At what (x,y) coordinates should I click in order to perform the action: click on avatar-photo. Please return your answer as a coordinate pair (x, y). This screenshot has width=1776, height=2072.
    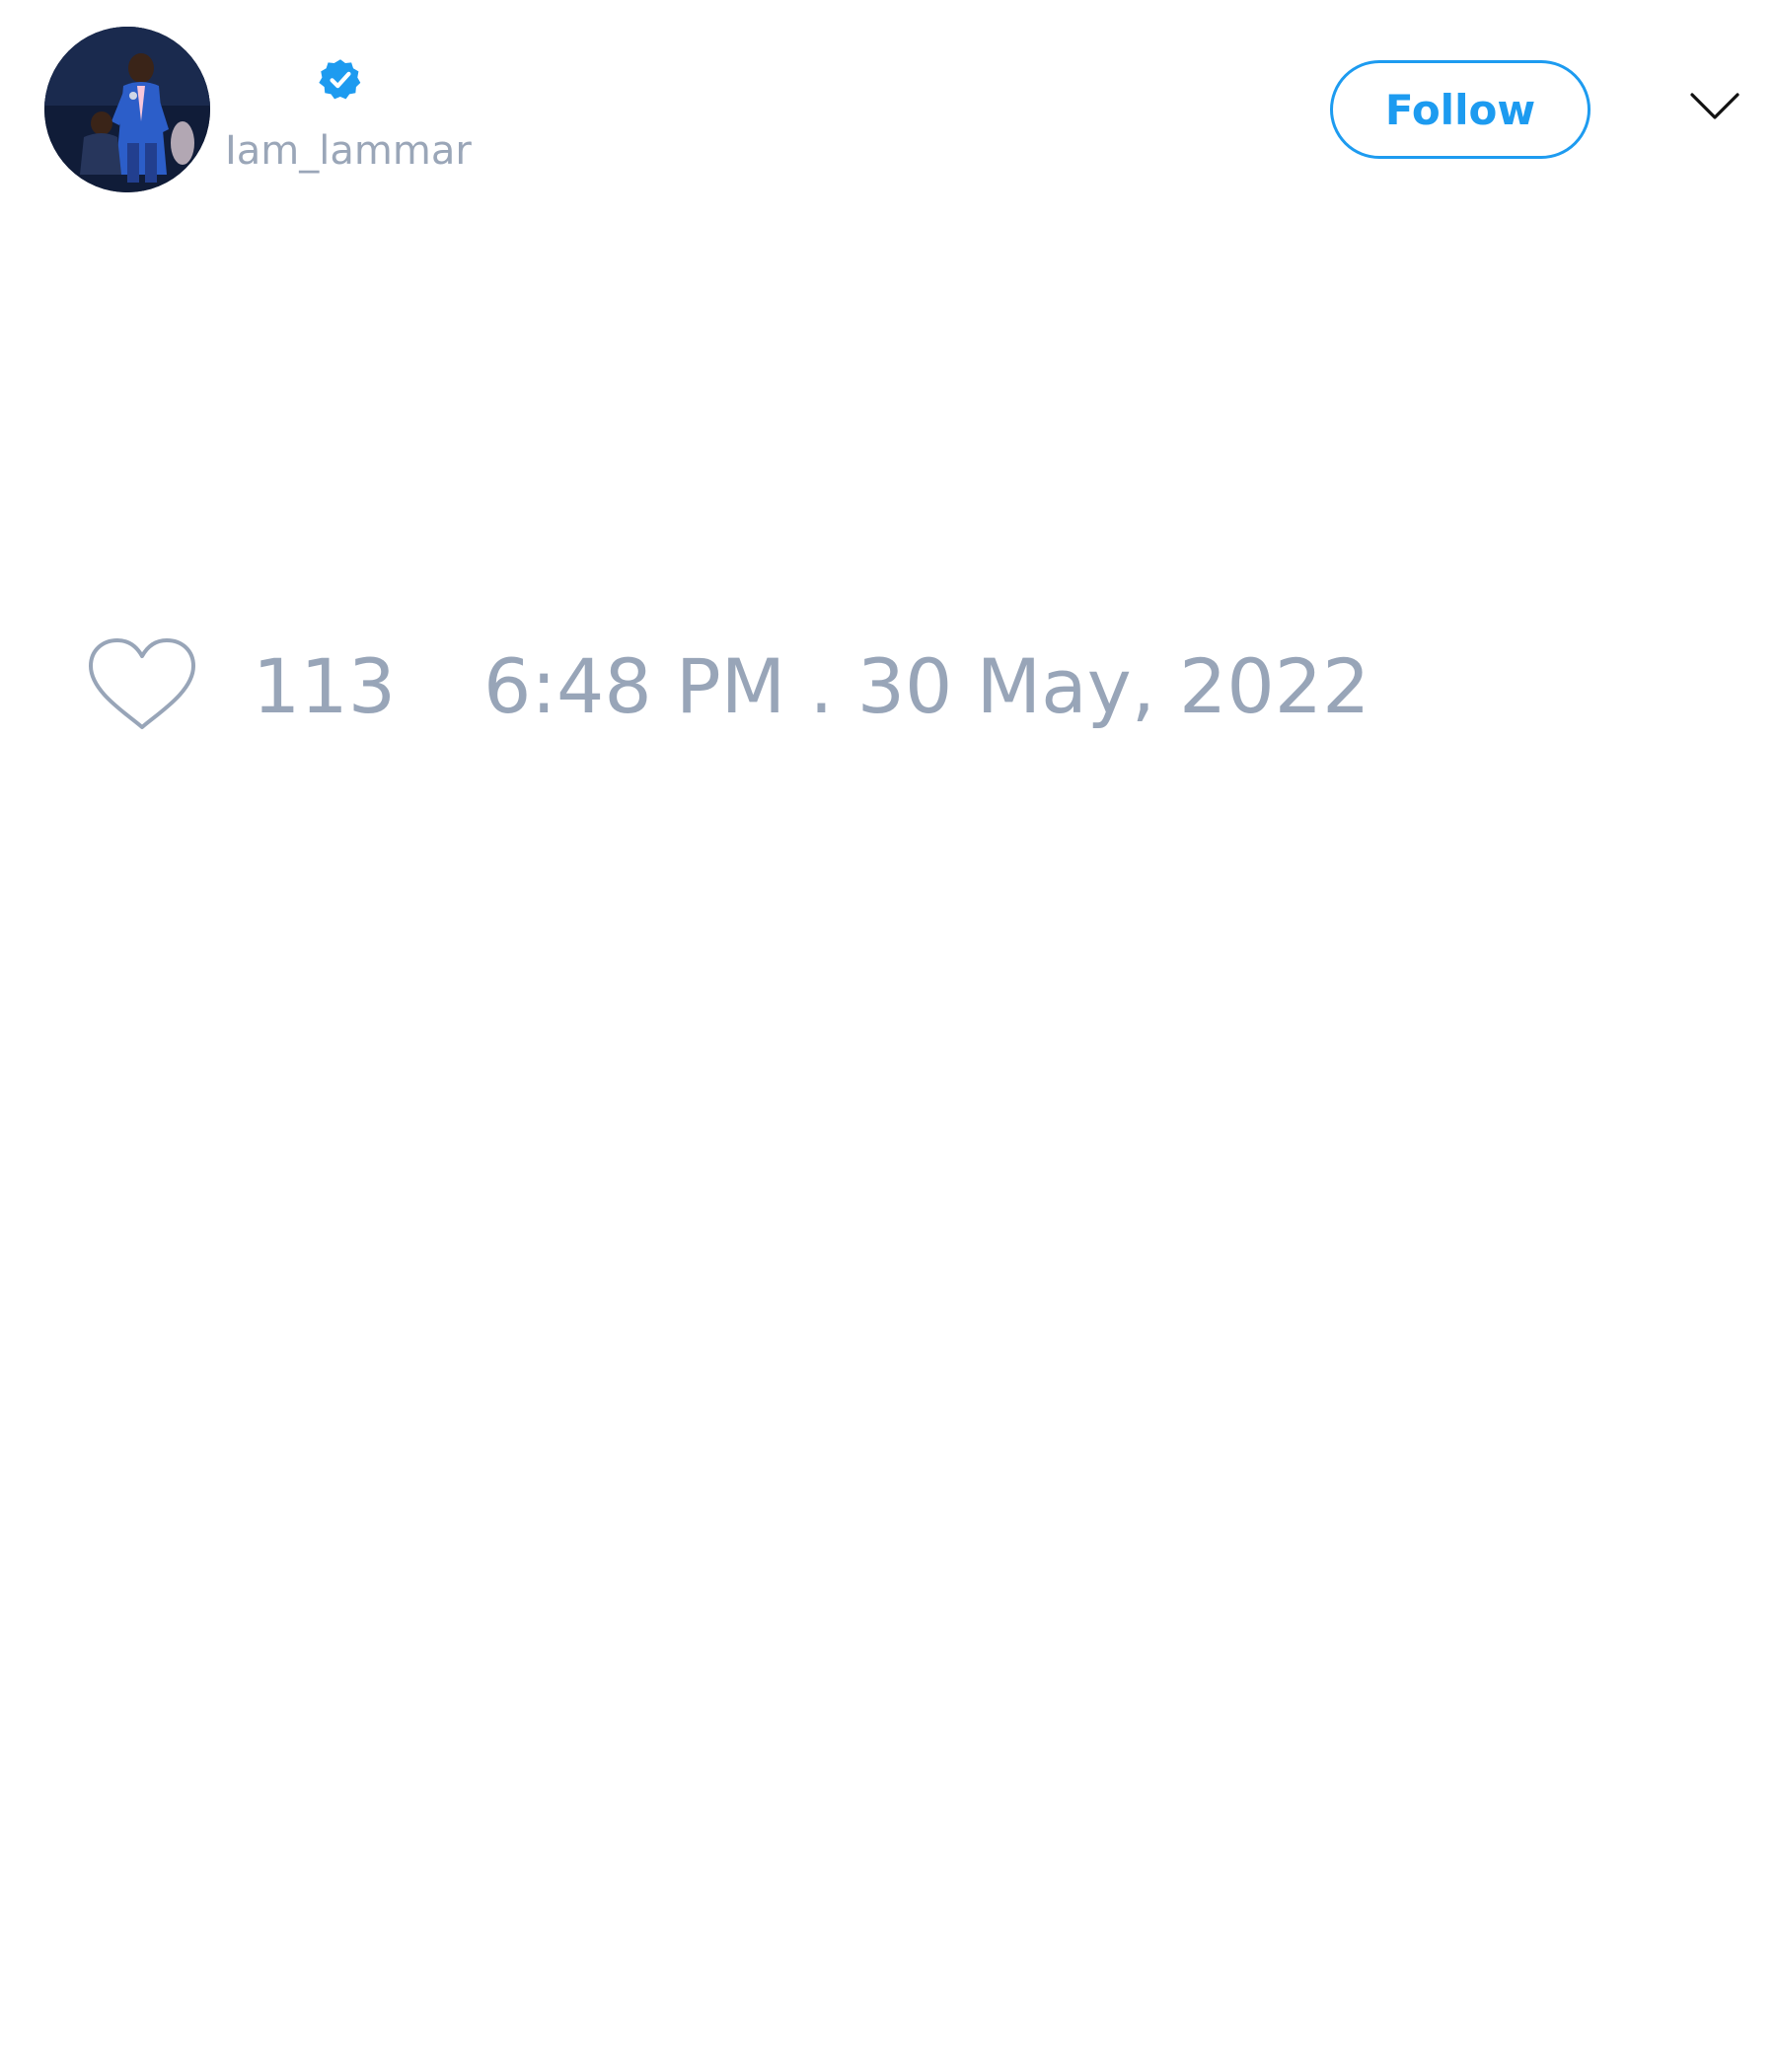
    Looking at the image, I should click on (127, 110).